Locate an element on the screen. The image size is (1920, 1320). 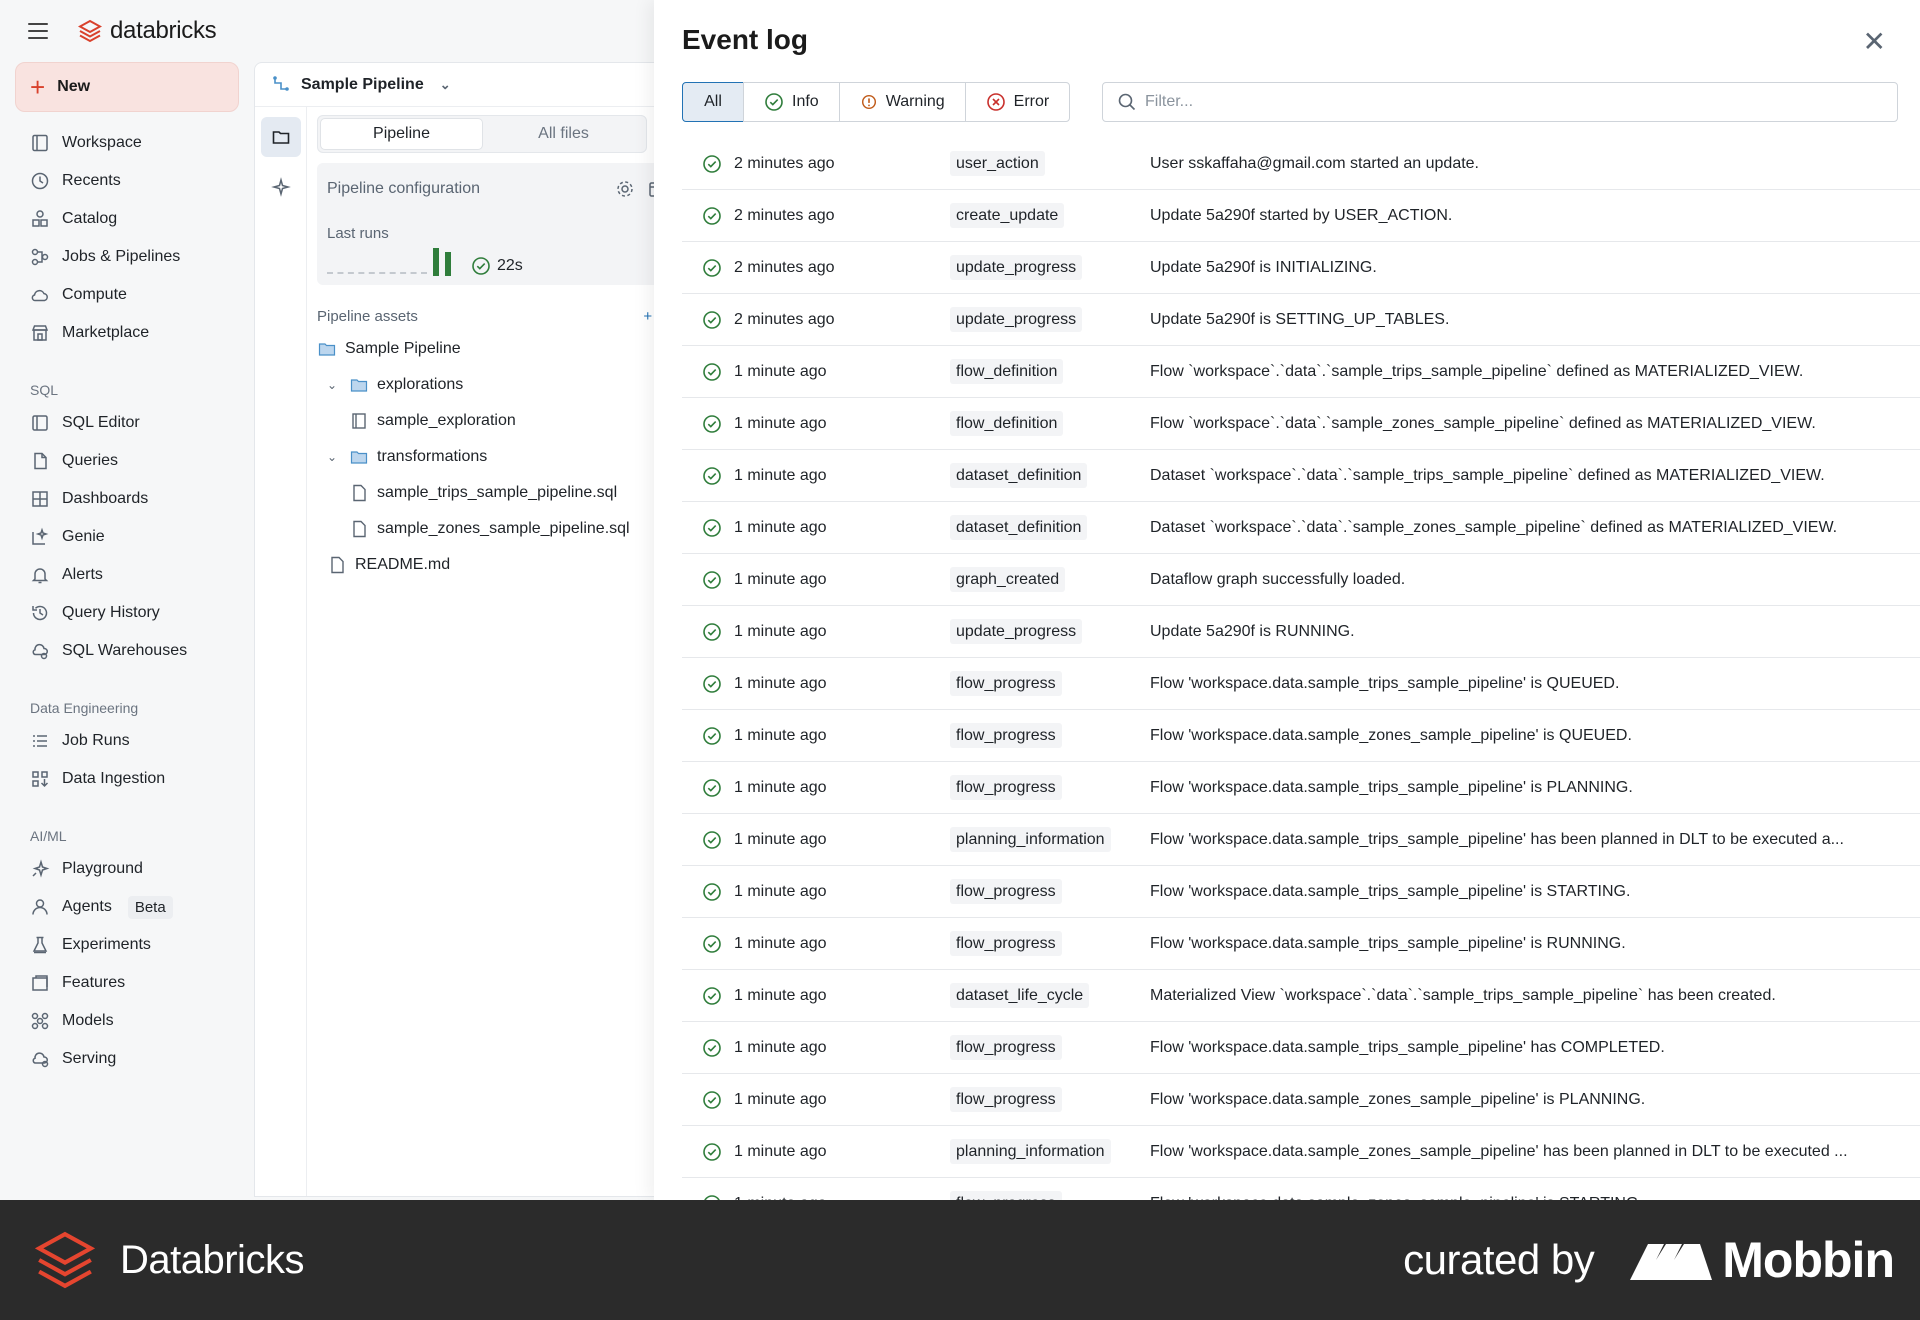
pipeline-header: Sample Pipeline ⌄ is located at coordinates (464, 85).